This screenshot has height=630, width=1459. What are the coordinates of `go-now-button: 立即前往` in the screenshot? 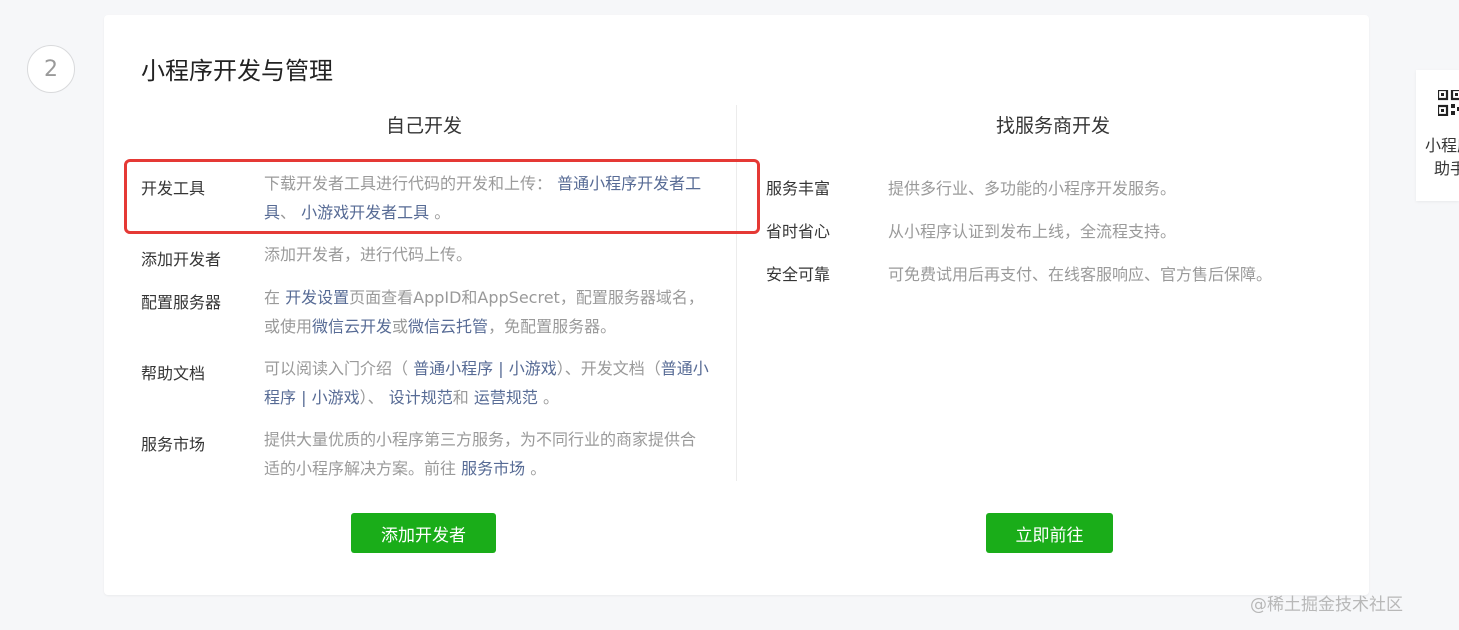 It's located at (1049, 533).